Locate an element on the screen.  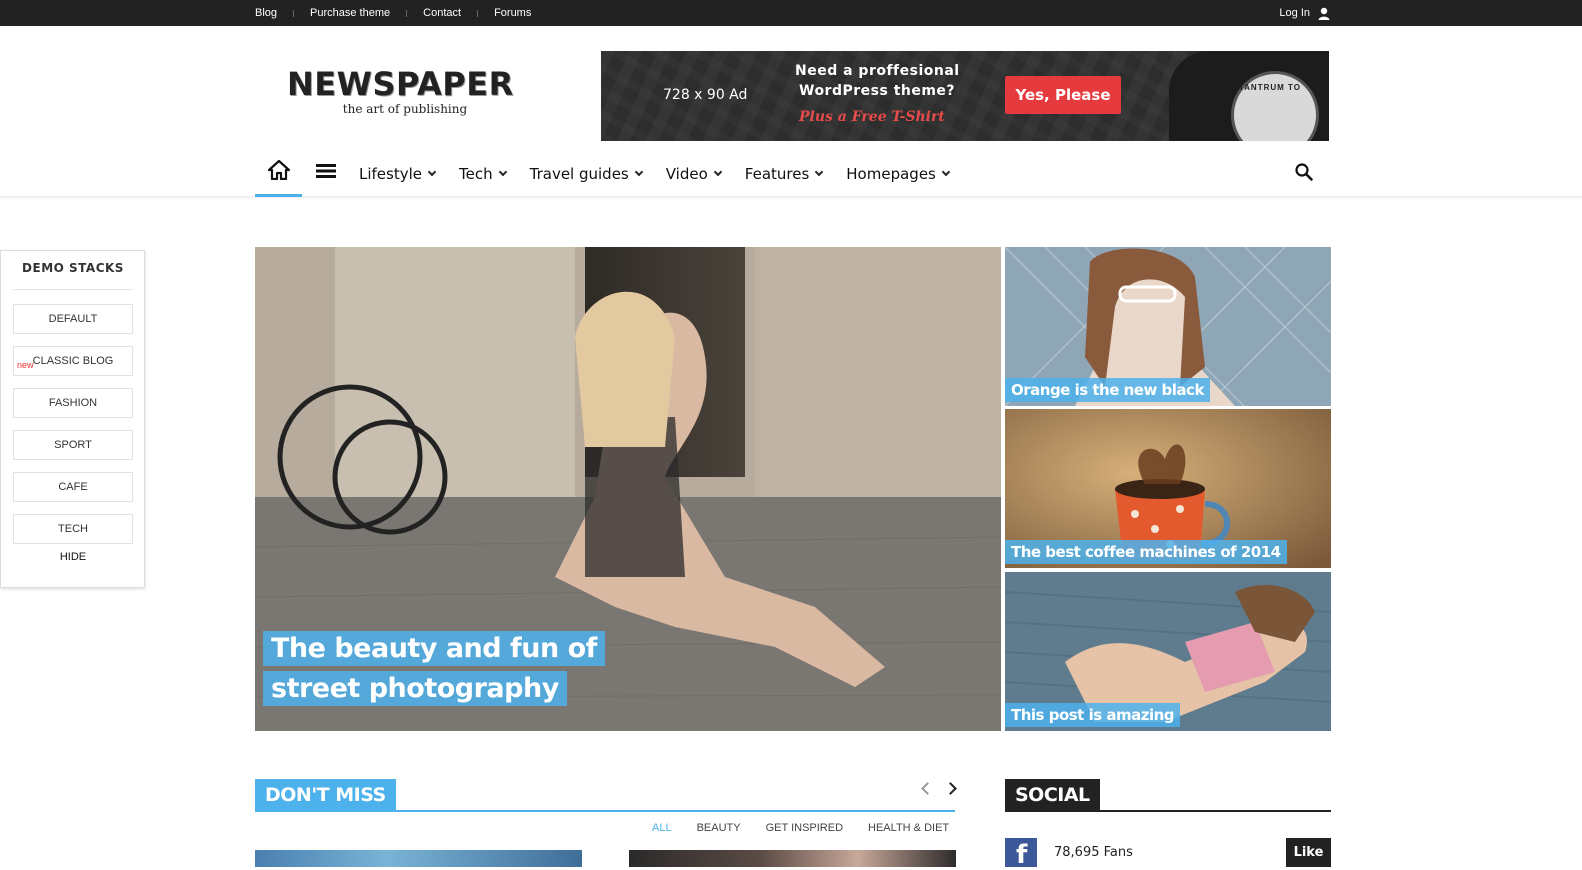
nav-item-lifestyle: Lifestyle is located at coordinates (398, 173).